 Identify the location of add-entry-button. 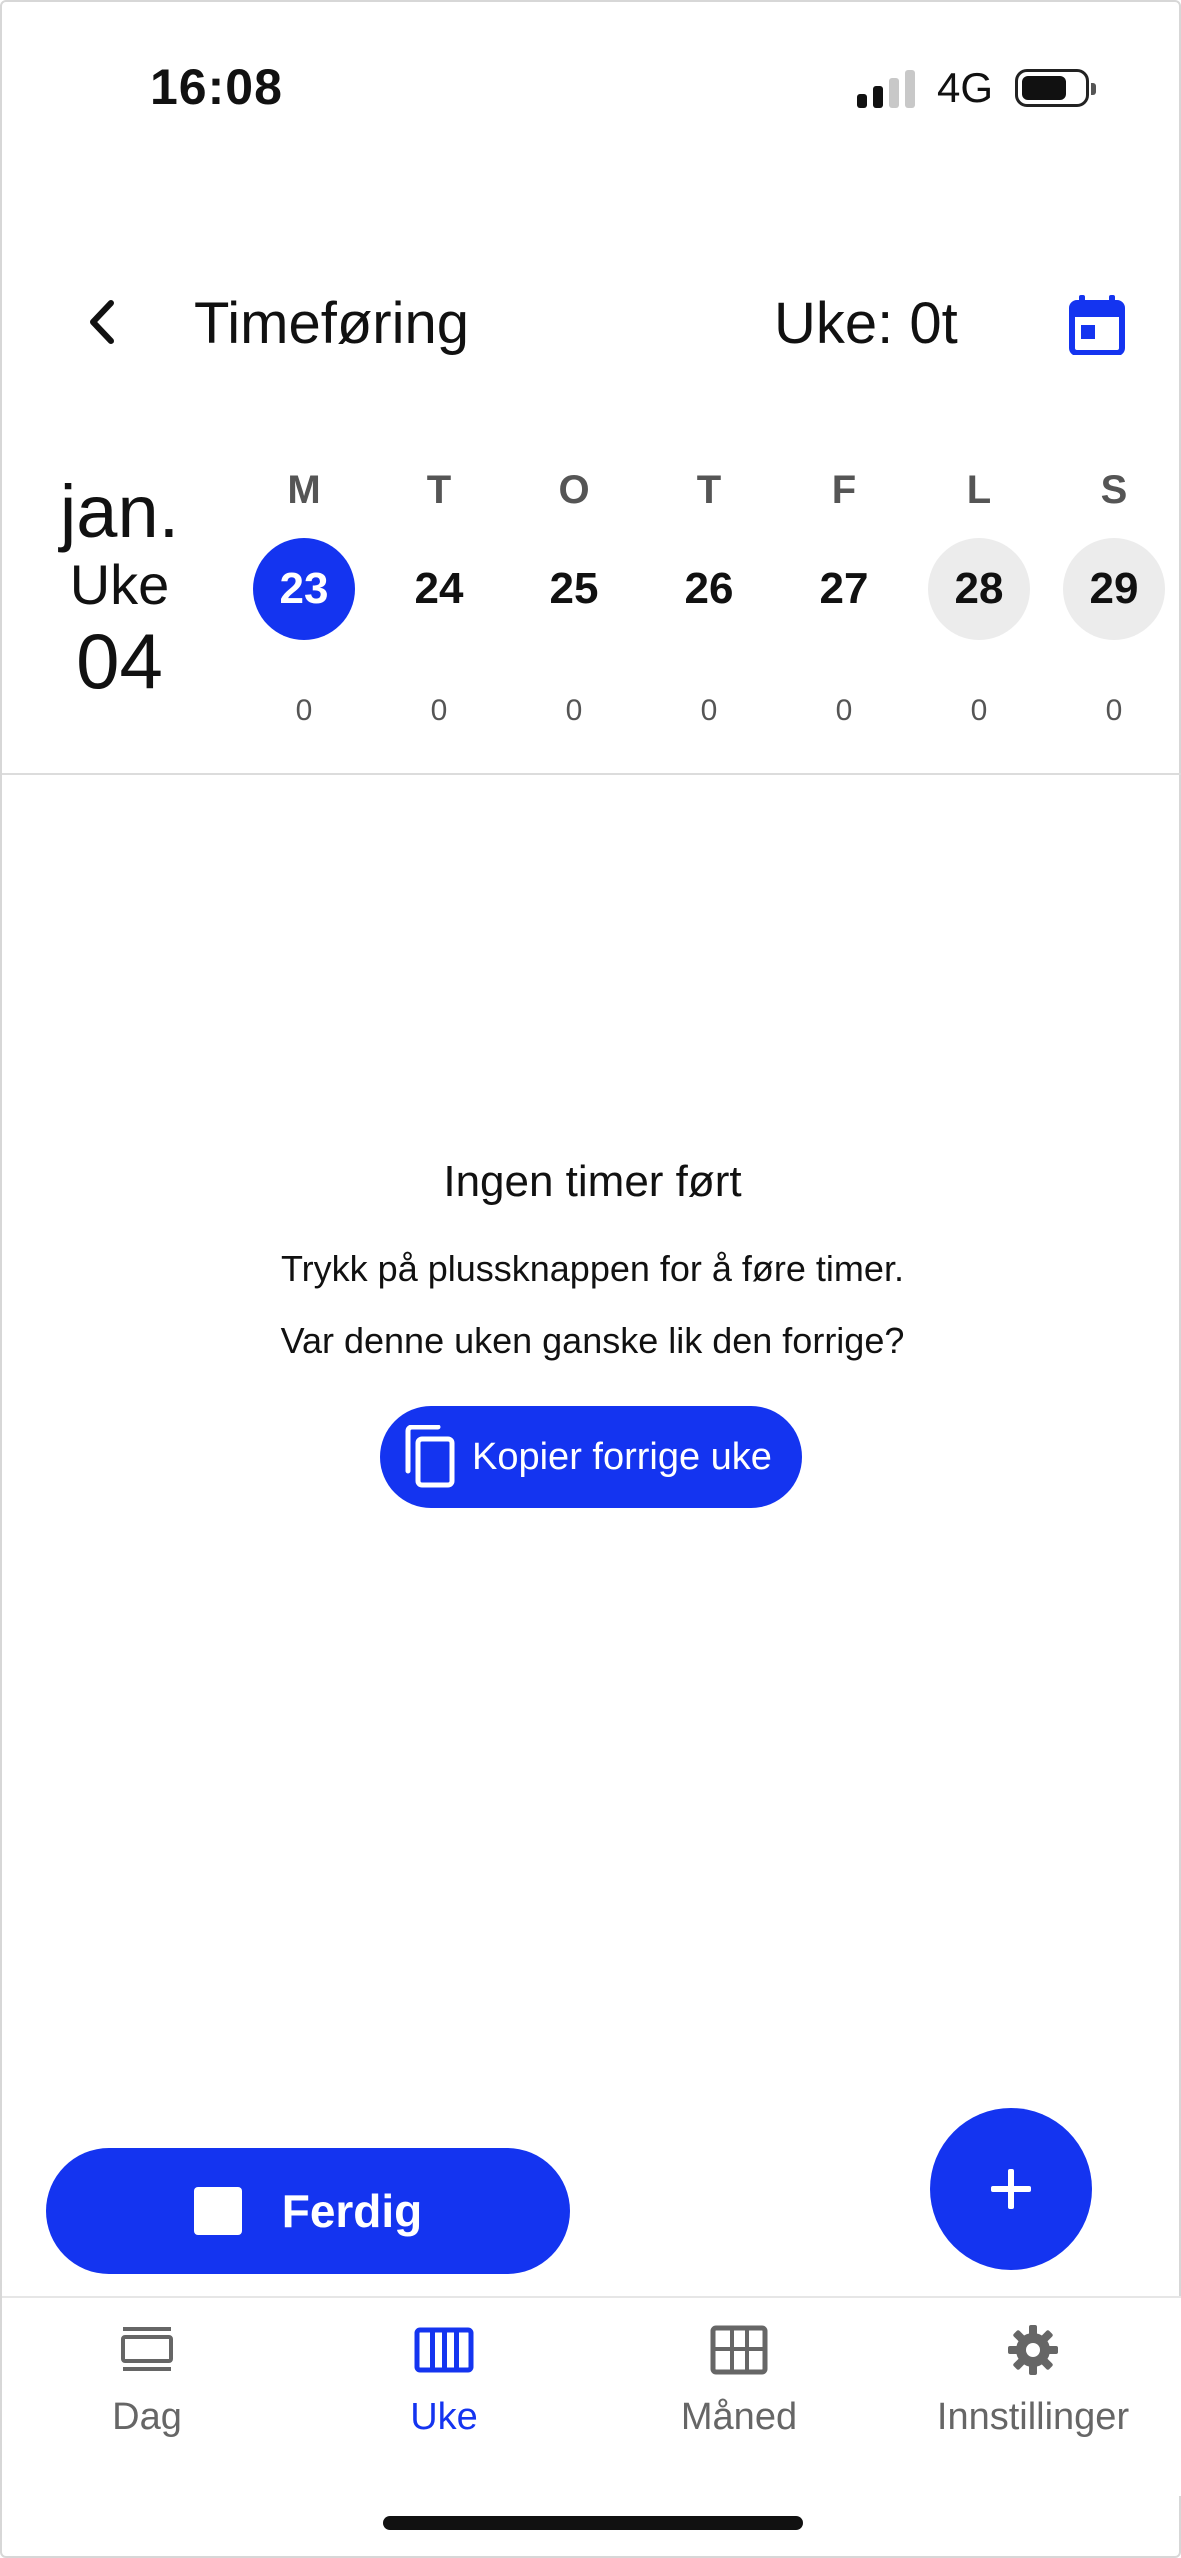
(1011, 2189).